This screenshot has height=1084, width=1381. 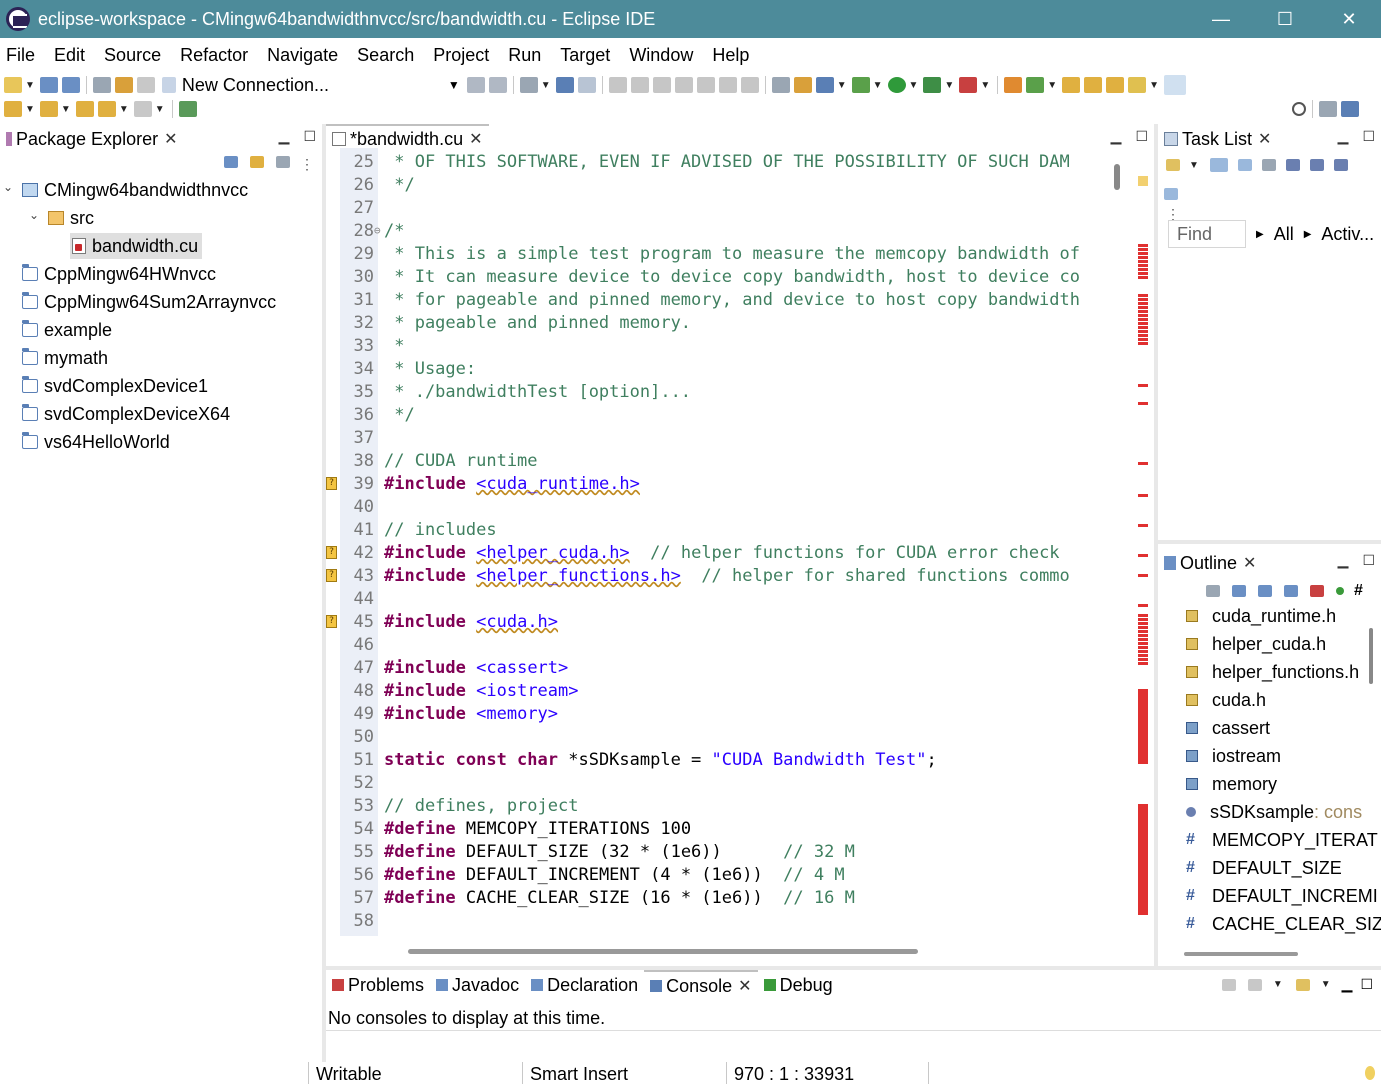 I want to click on search-folder-icon, so click(x=1115, y=85).